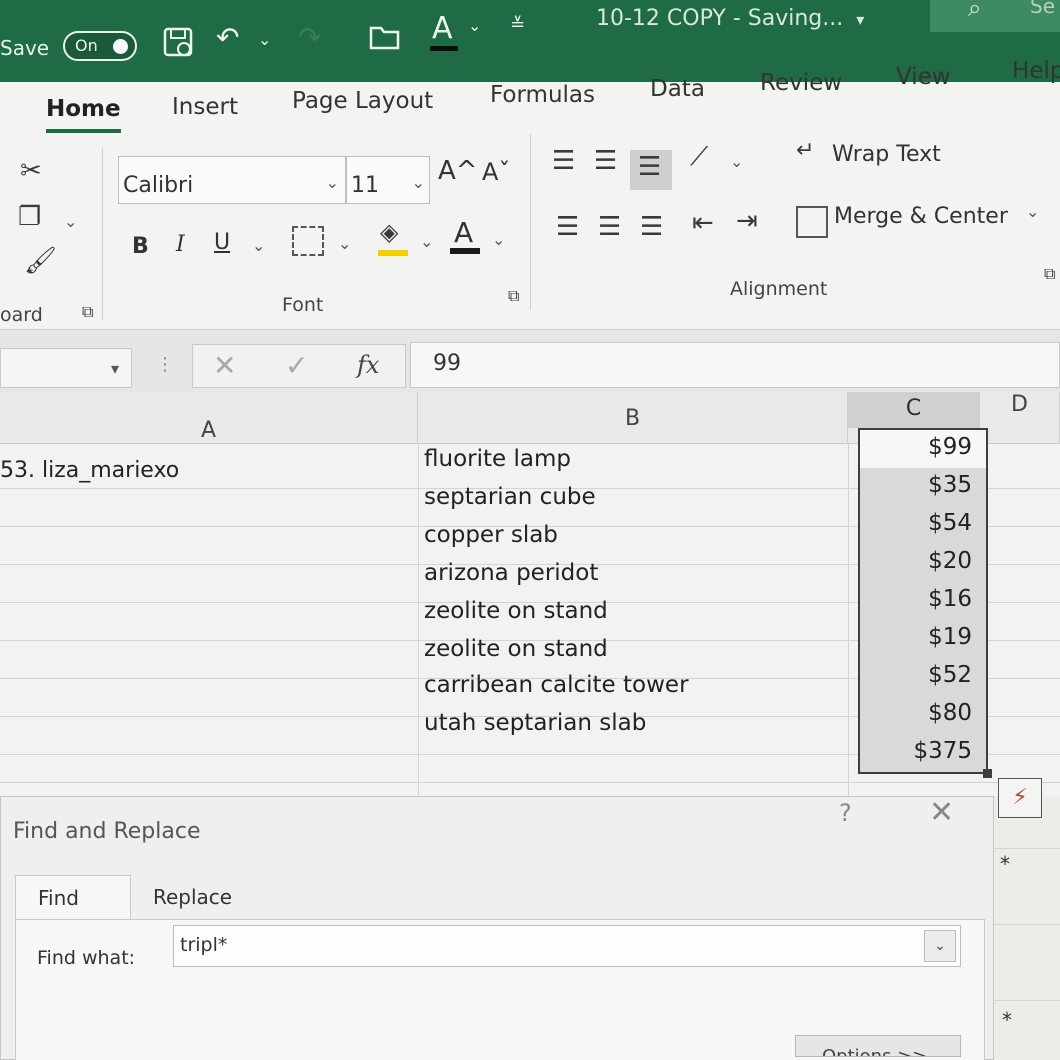 The width and height of the screenshot is (1060, 1060). What do you see at coordinates (699, 157) in the screenshot?
I see `orientation-icon: ⟋` at bounding box center [699, 157].